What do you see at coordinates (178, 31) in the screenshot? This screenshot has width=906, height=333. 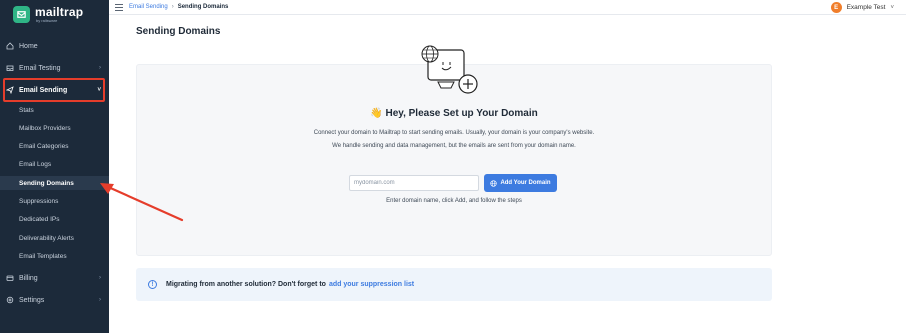 I see `page-title: Sending Domains` at bounding box center [178, 31].